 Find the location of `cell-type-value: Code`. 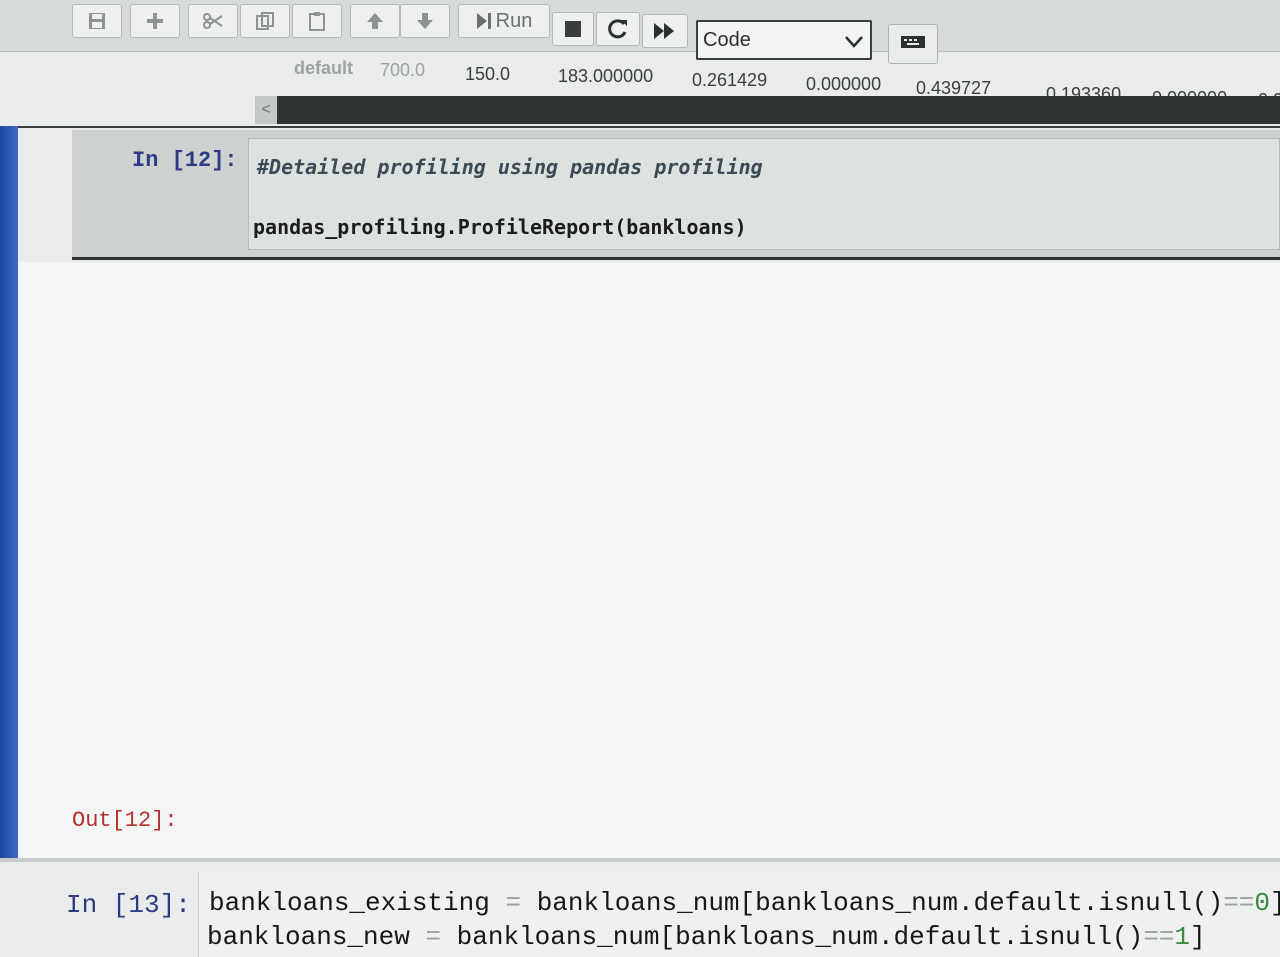

cell-type-value: Code is located at coordinates (727, 39).